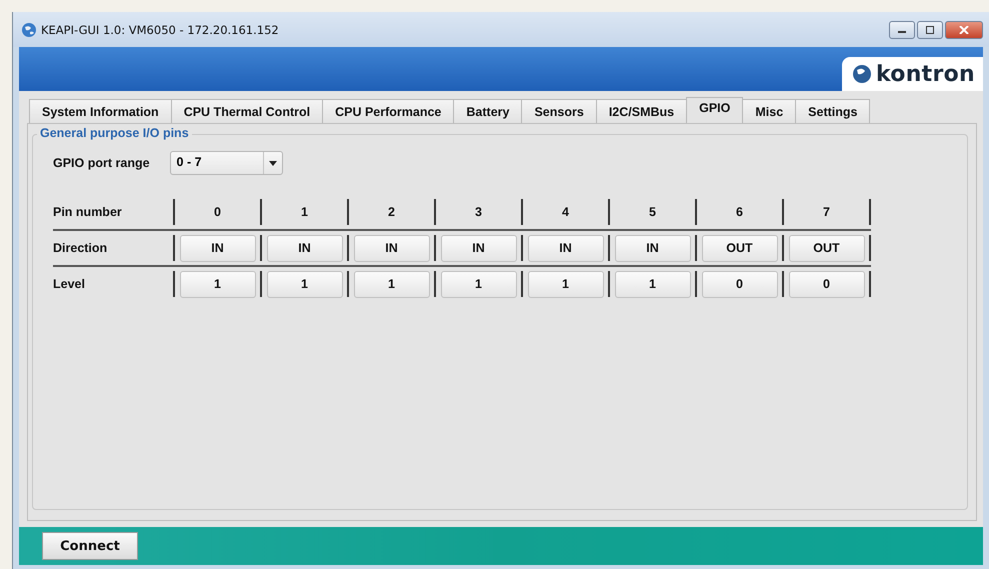 Image resolution: width=989 pixels, height=569 pixels. What do you see at coordinates (160, 29) in the screenshot?
I see `window-title: KEAPI-GUI 1.0: VM6050 - 172.20.161.152` at bounding box center [160, 29].